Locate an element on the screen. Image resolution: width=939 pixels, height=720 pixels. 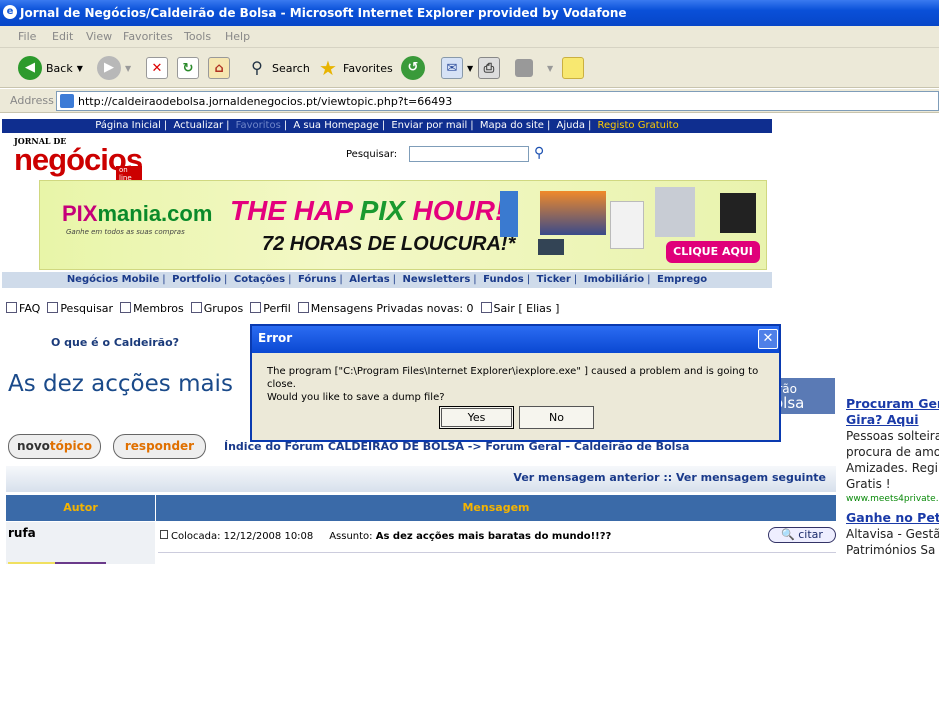
forumnav-groups: Grupos is located at coordinates (216, 308).